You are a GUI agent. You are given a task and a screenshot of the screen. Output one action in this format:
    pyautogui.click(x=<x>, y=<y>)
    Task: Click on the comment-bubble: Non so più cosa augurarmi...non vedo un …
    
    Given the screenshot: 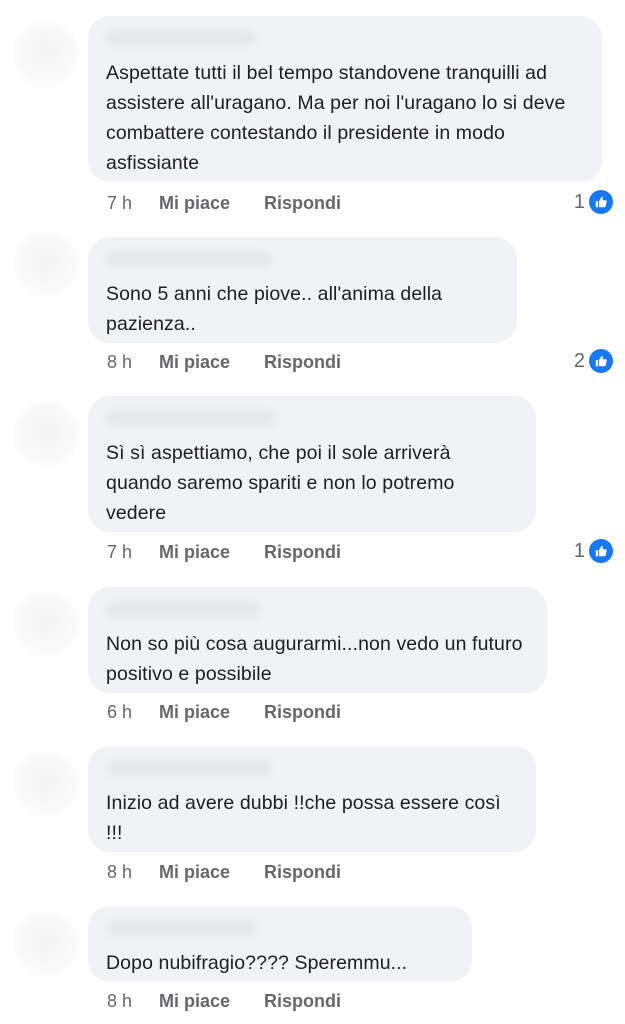 What is the action you would take?
    pyautogui.click(x=317, y=640)
    